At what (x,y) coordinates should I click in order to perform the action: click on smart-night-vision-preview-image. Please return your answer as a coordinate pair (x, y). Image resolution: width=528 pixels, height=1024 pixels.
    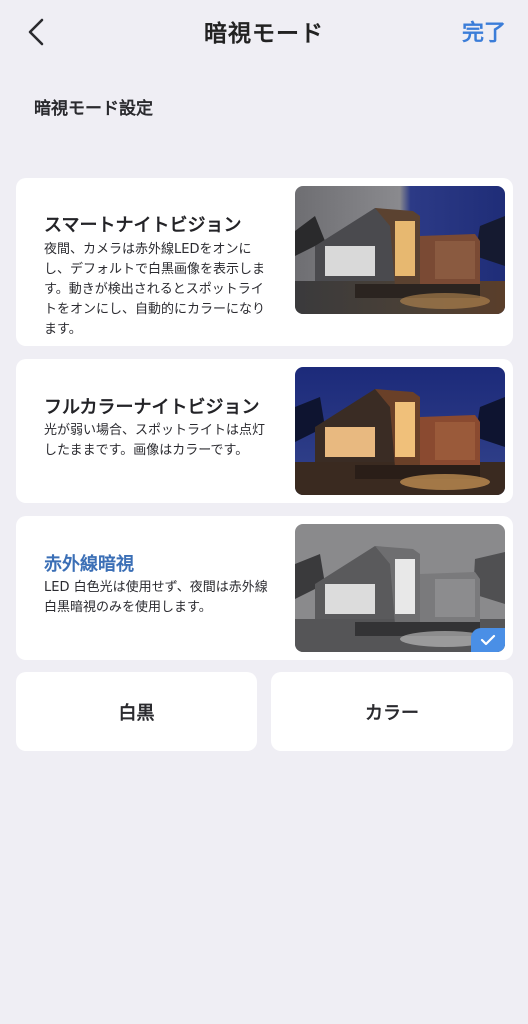
    Looking at the image, I should click on (400, 250).